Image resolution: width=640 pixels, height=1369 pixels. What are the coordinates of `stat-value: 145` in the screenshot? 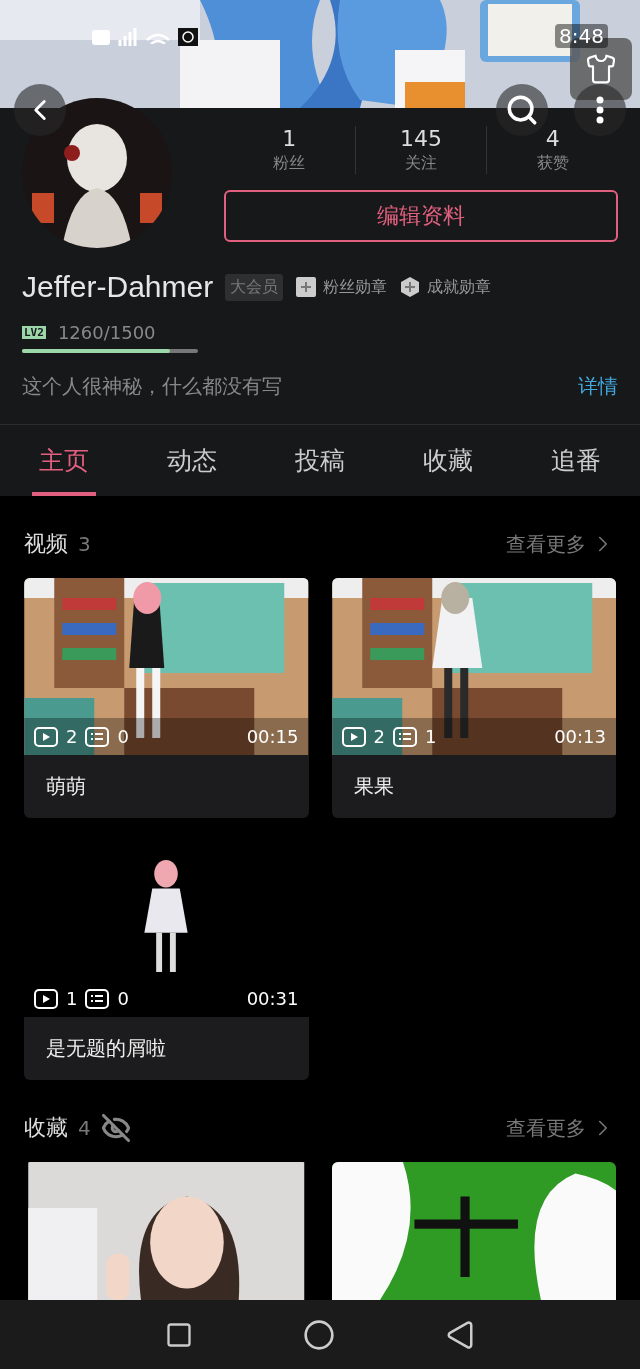 It's located at (421, 139).